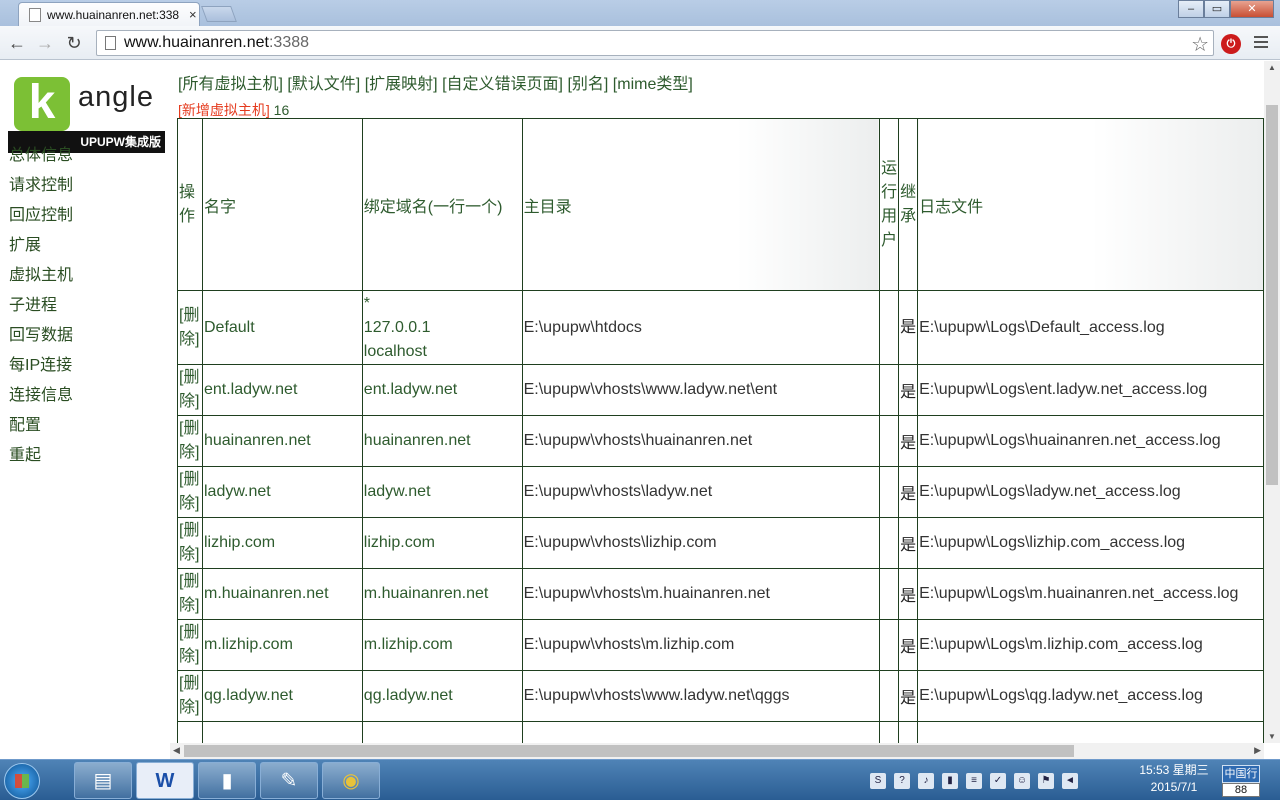  I want to click on close-window-button: ✕, so click(1252, 9).